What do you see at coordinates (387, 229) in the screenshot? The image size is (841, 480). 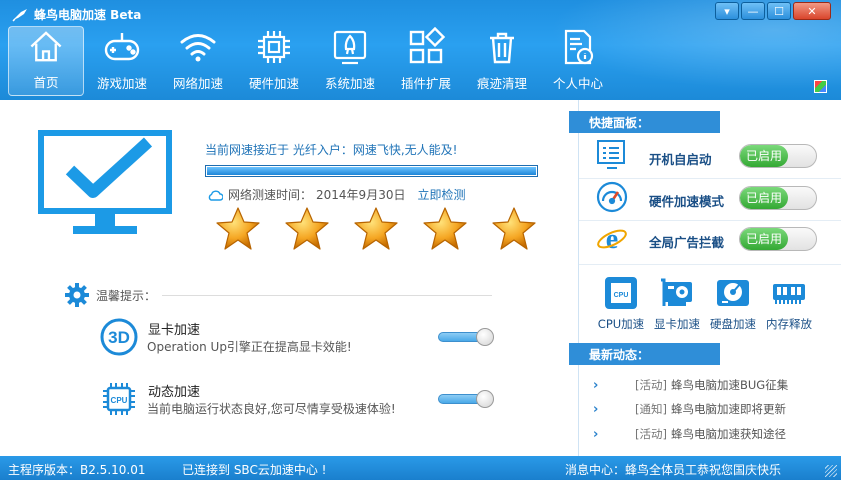 I see `rating-stars` at bounding box center [387, 229].